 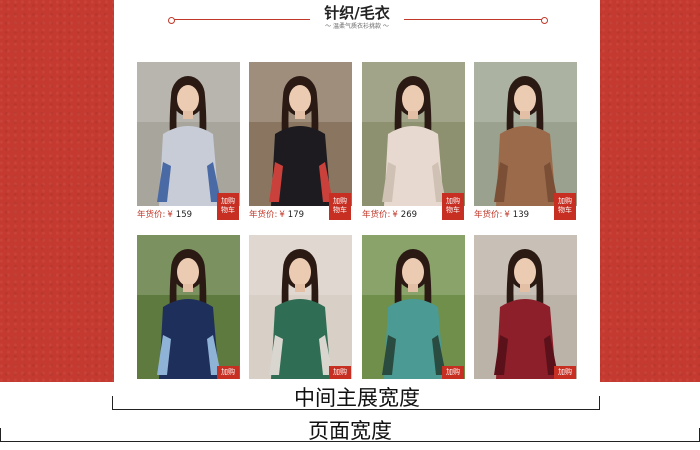 What do you see at coordinates (184, 215) in the screenshot?
I see `price-value: 159` at bounding box center [184, 215].